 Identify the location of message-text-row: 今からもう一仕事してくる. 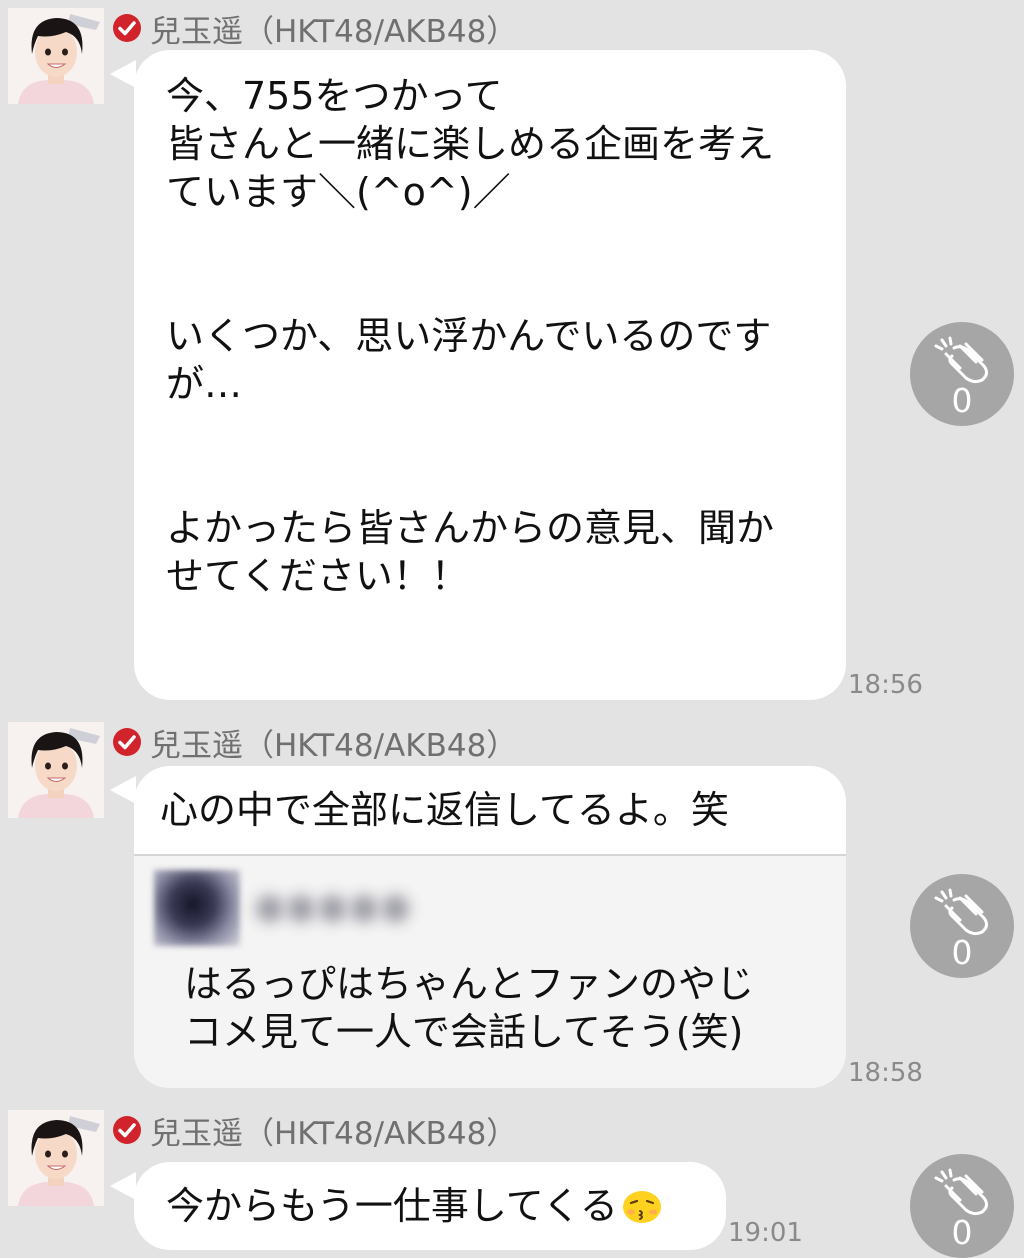
(414, 1206).